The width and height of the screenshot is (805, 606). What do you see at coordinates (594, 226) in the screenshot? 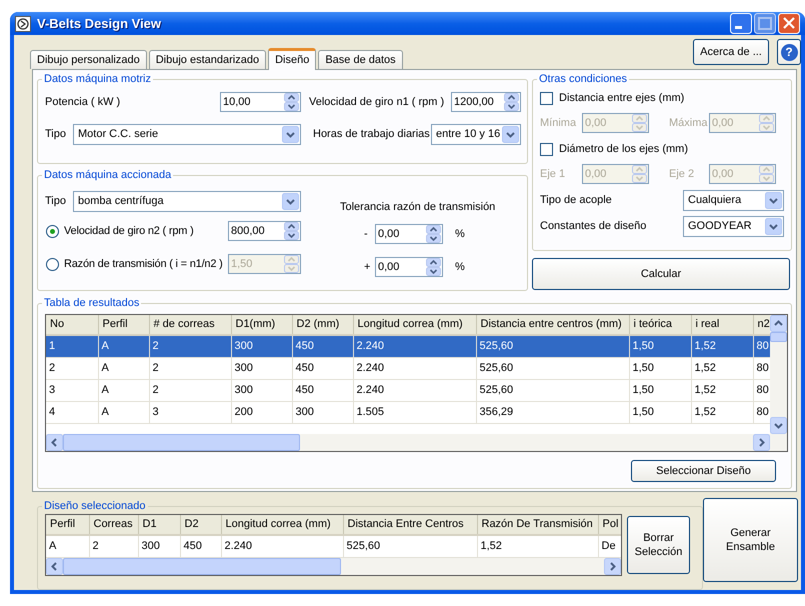
I see `field-label: Constantes de diseño` at bounding box center [594, 226].